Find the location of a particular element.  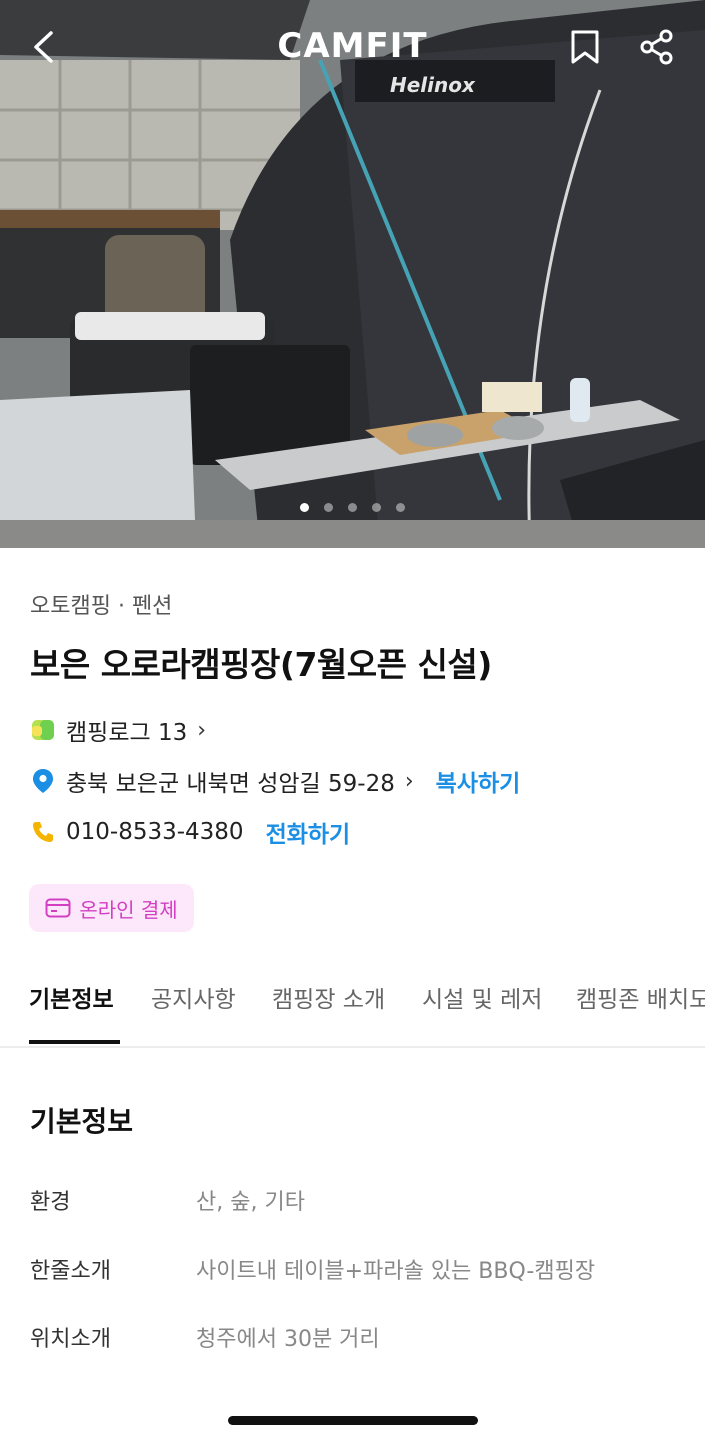

share-icon is located at coordinates (656, 47).